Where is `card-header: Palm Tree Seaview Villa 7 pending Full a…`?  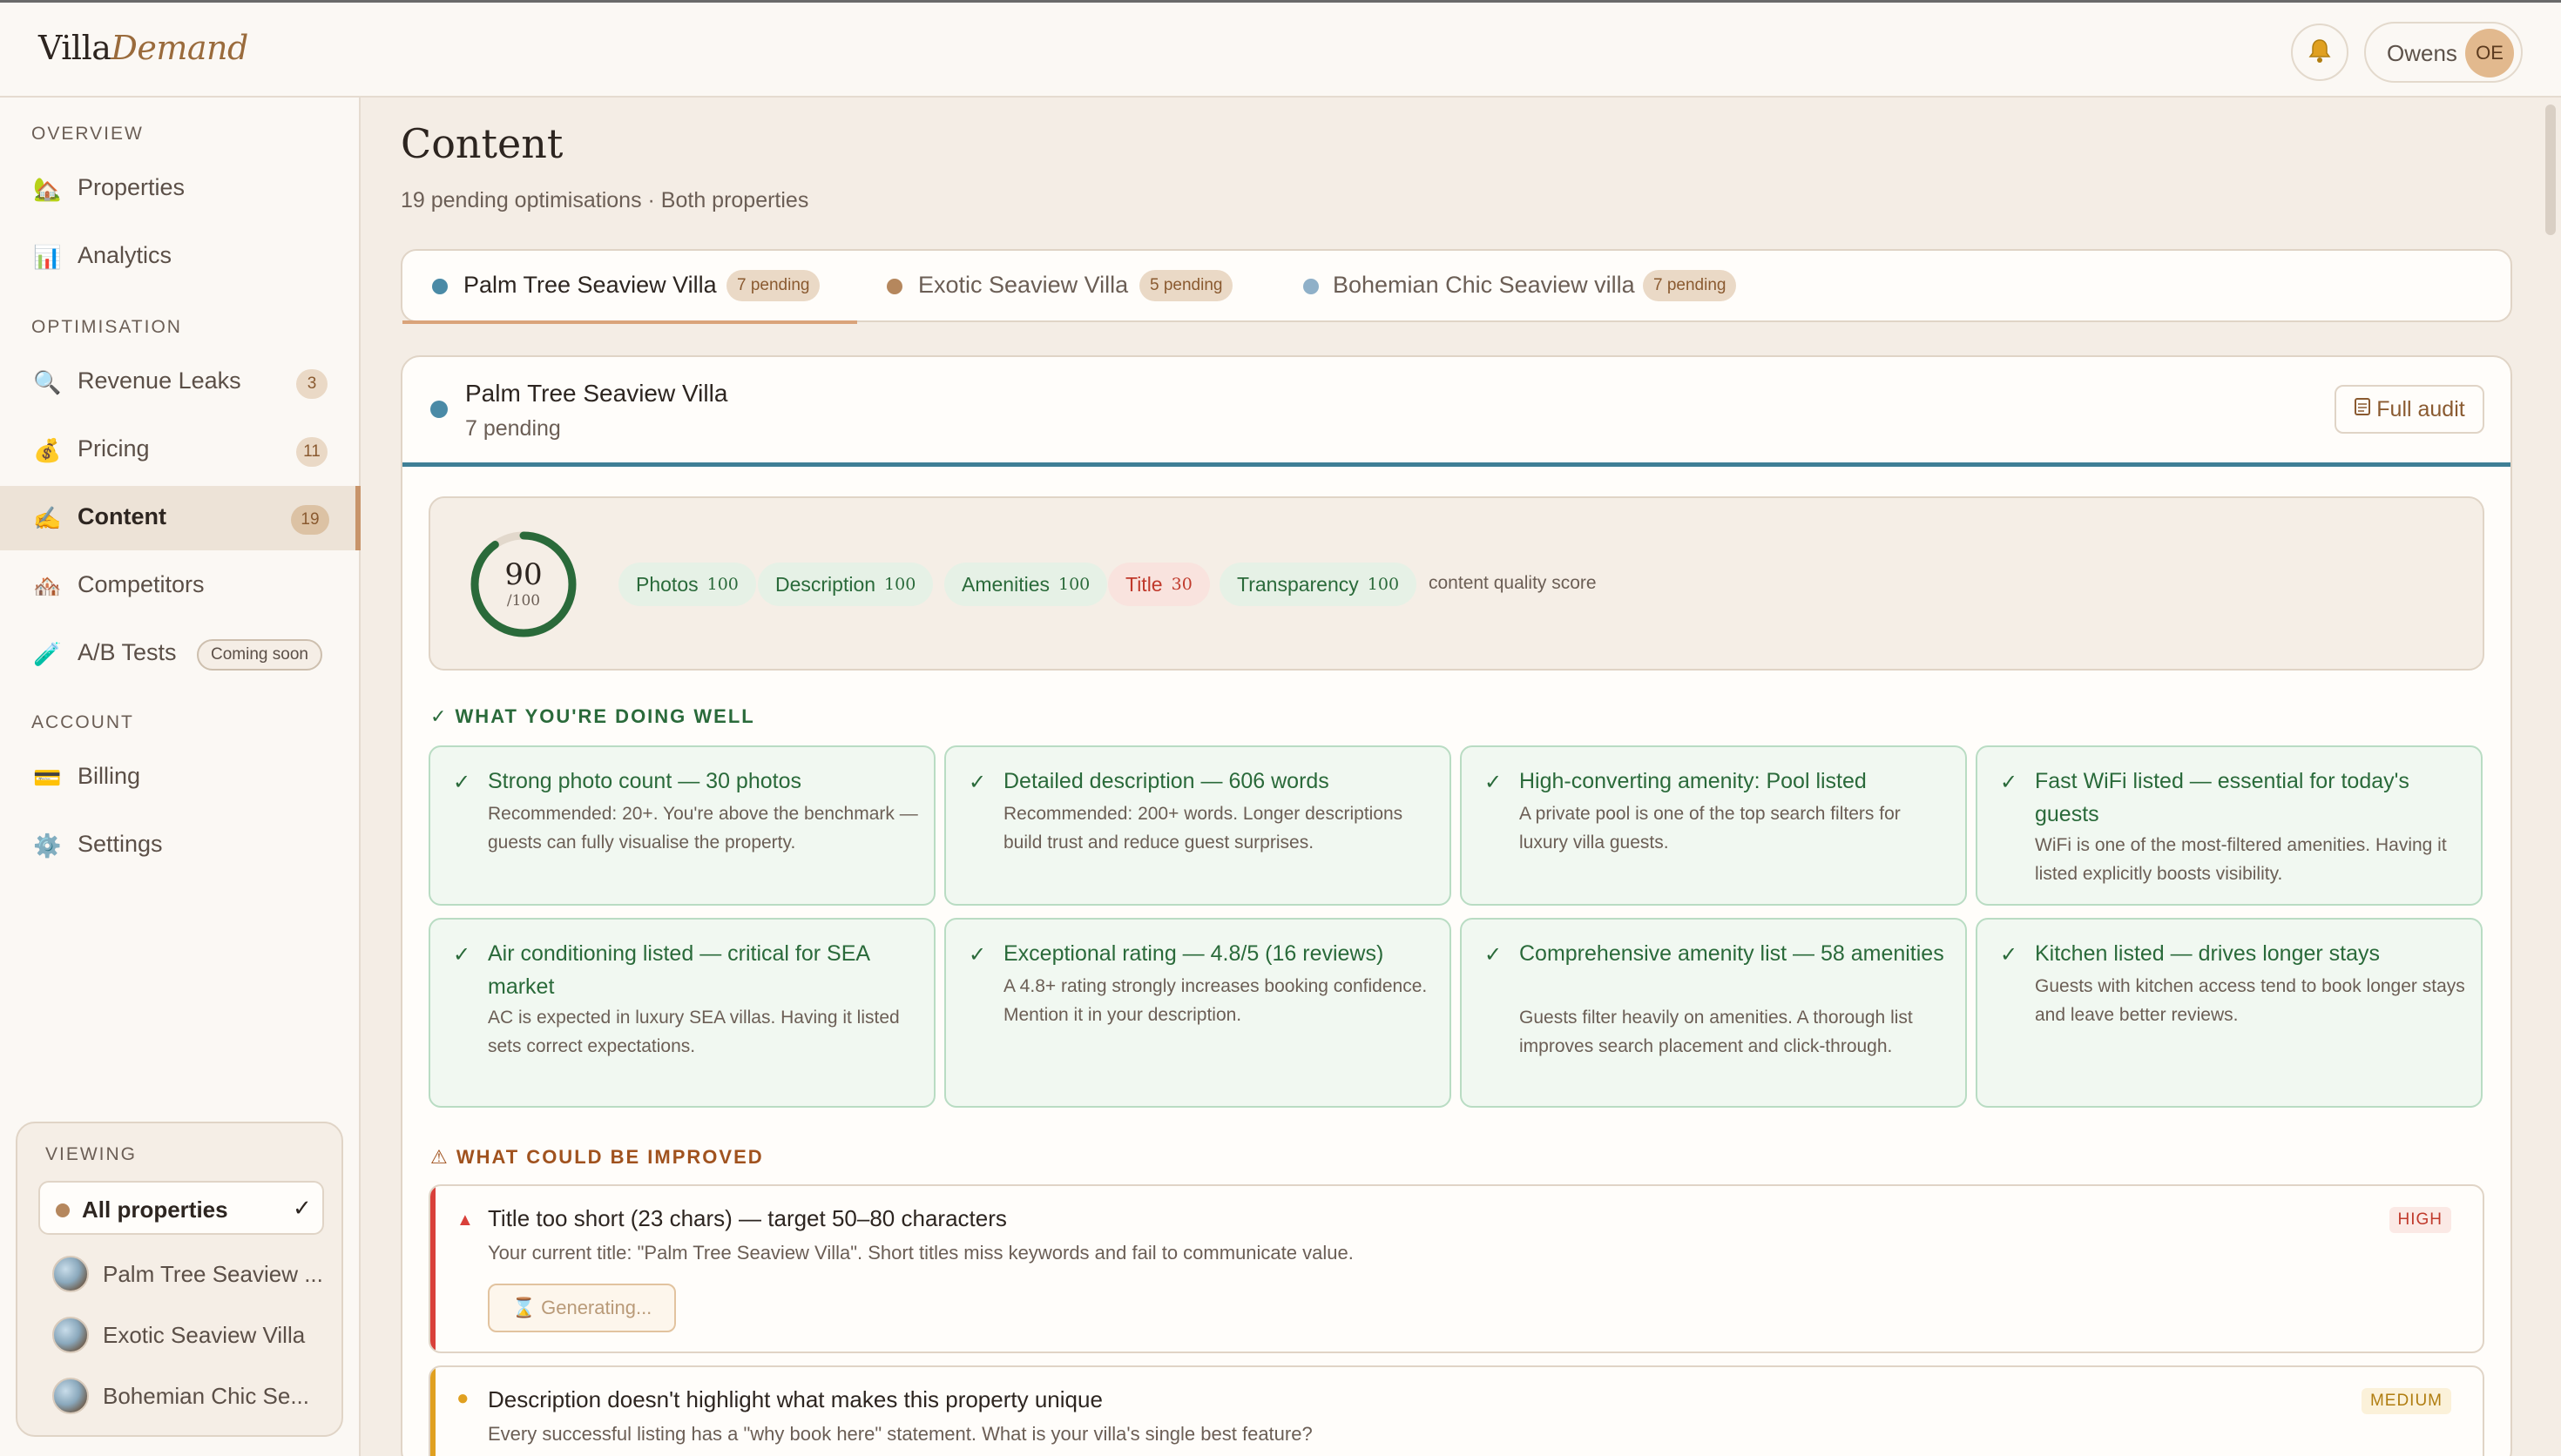
card-header: Palm Tree Seaview Villa 7 pending Full a… is located at coordinates (1456, 412).